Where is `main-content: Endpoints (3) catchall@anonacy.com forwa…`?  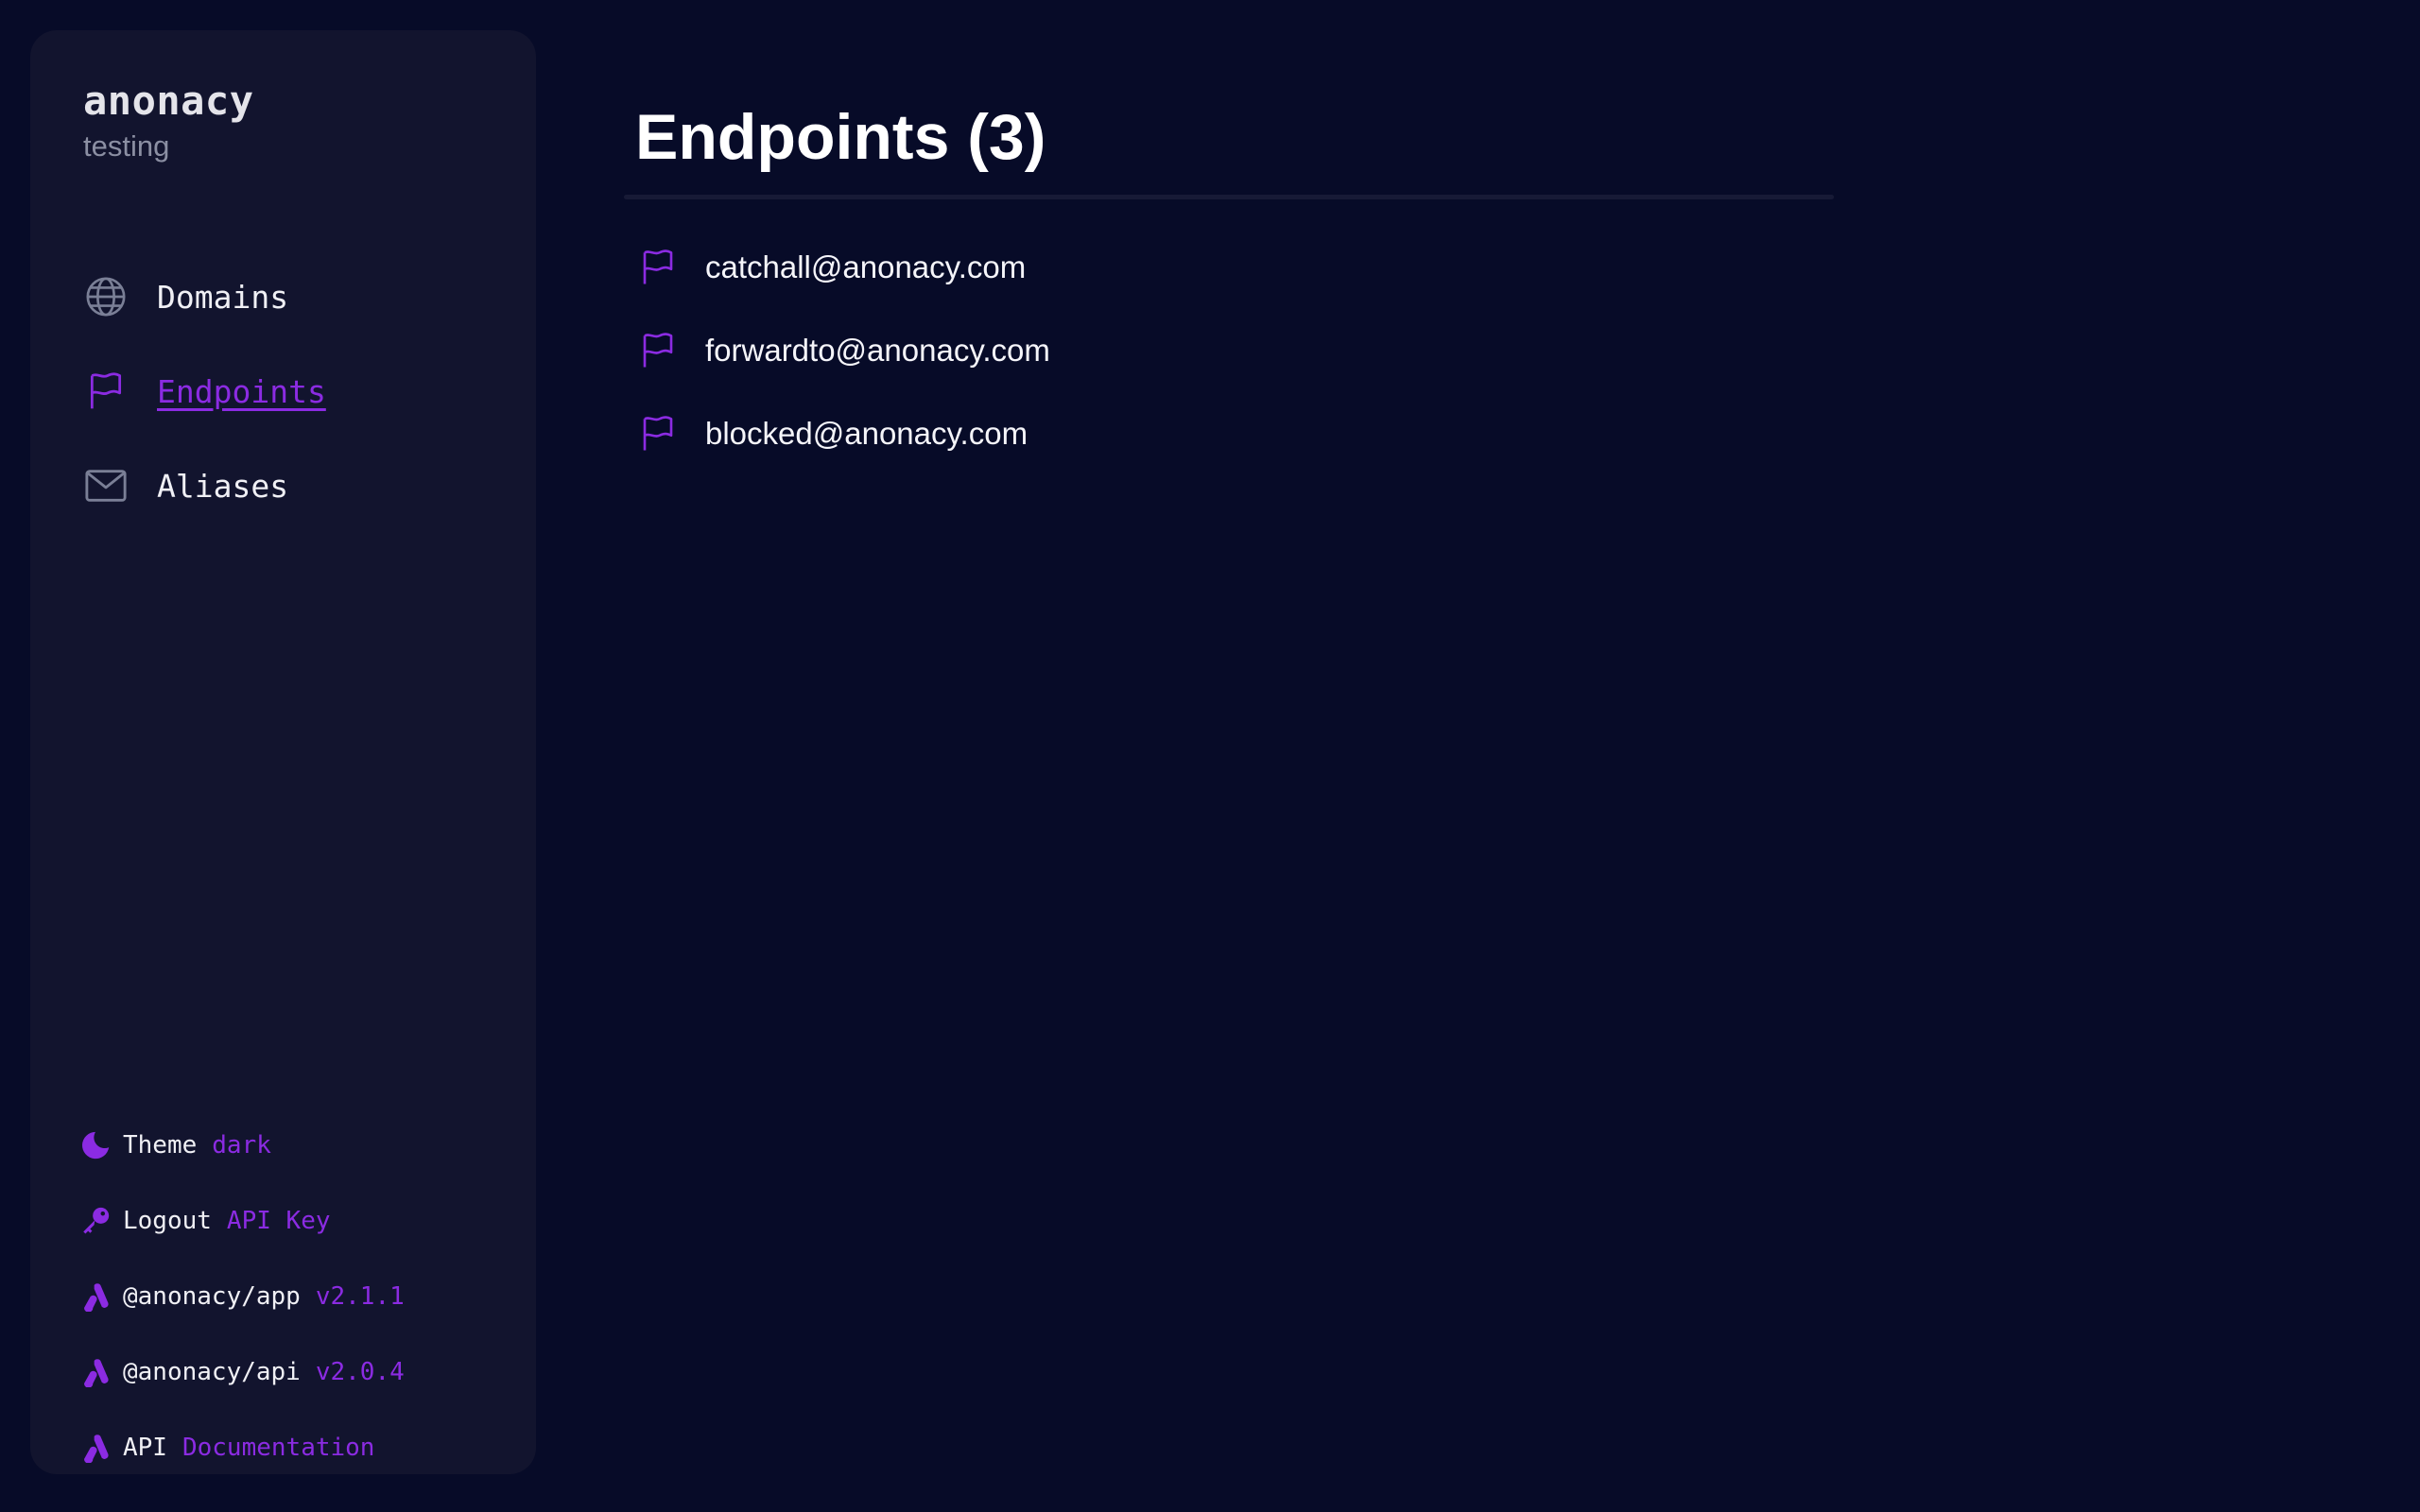 main-content: Endpoints (3) catchall@anonacy.com forwa… is located at coordinates (1229, 280).